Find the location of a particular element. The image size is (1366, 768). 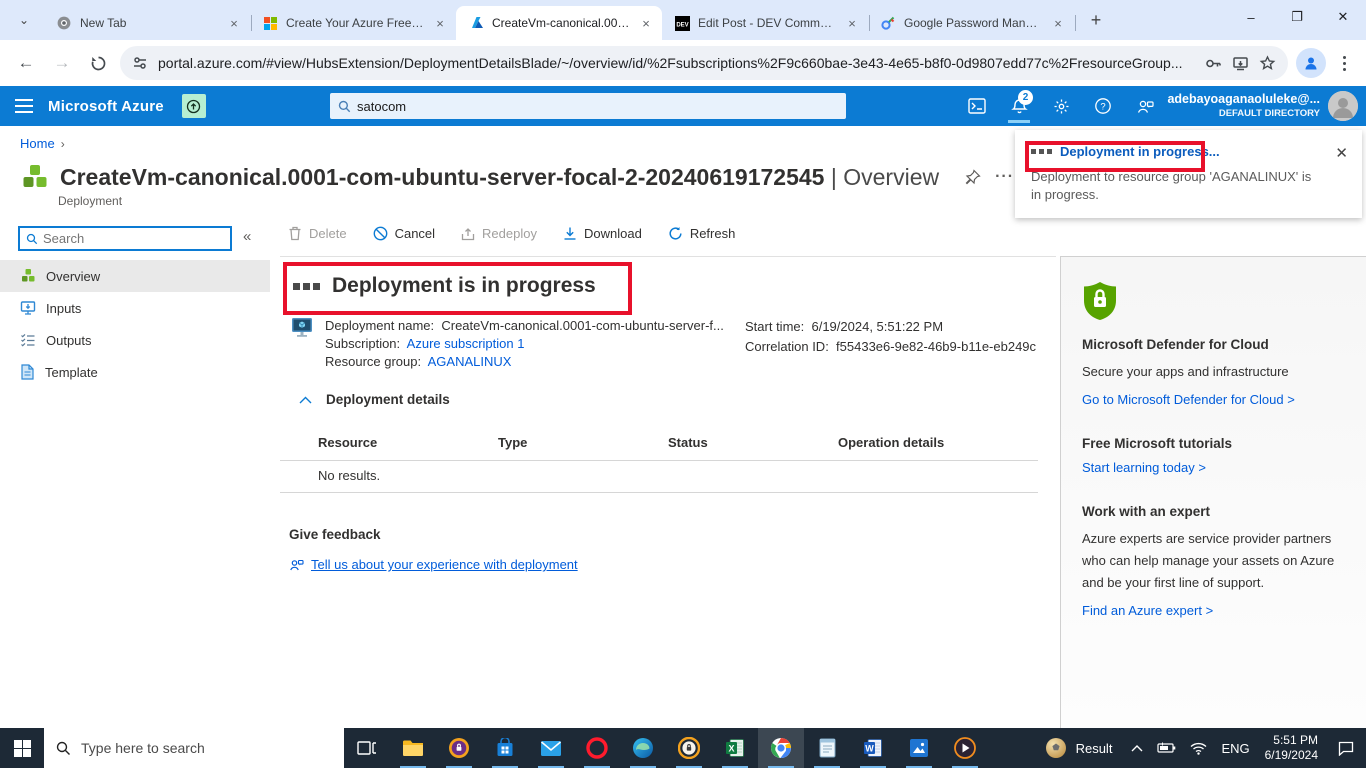

avast-one-icon is located at coordinates (689, 748).